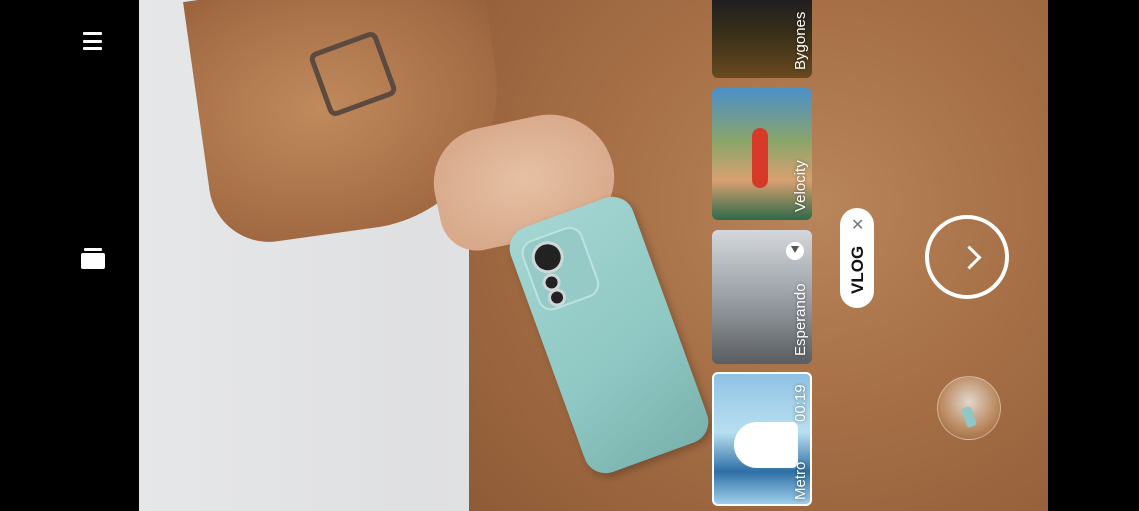  What do you see at coordinates (69, 255) in the screenshot?
I see `left-control-bar` at bounding box center [69, 255].